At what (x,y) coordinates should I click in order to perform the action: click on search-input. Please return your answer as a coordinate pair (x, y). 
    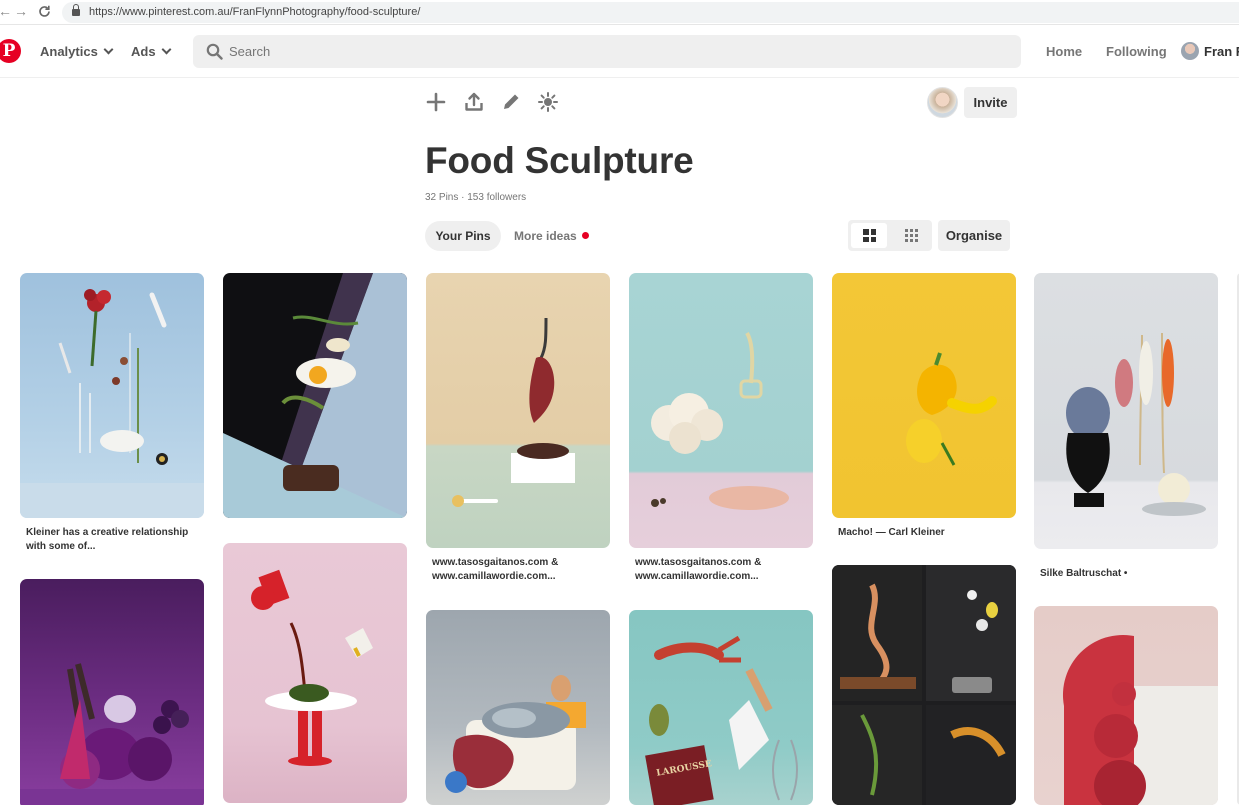
    Looking at the image, I should click on (609, 51).